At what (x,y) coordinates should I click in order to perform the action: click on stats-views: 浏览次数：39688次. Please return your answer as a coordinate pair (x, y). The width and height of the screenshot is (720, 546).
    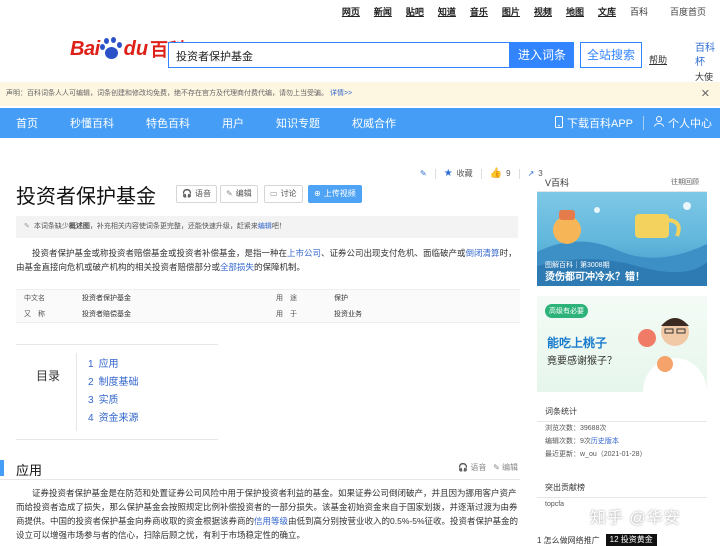
    Looking at the image, I should click on (576, 428).